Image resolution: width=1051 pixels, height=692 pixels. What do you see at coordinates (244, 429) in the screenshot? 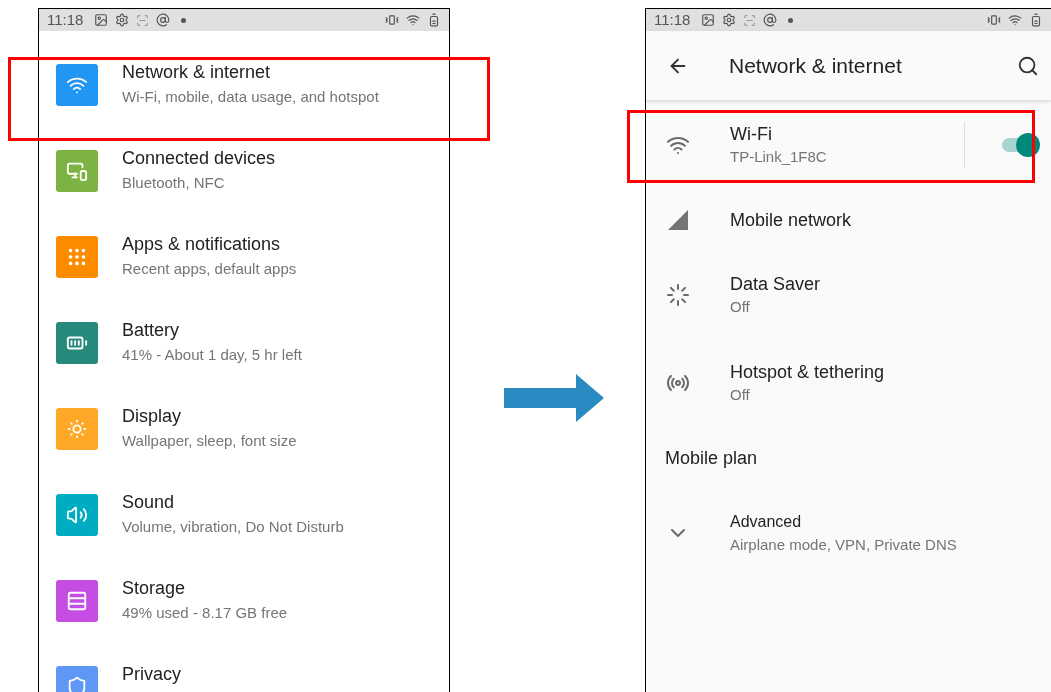
I see `settings-item: Display Wallpaper, sleep, font size` at bounding box center [244, 429].